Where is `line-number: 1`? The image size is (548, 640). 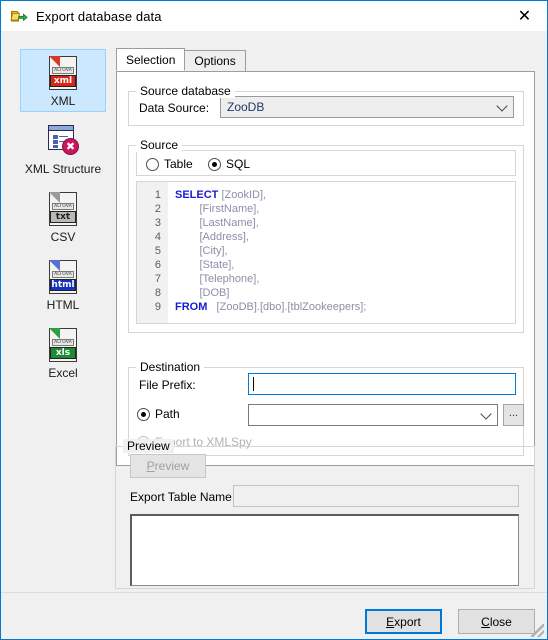 line-number: 1 is located at coordinates (157, 195).